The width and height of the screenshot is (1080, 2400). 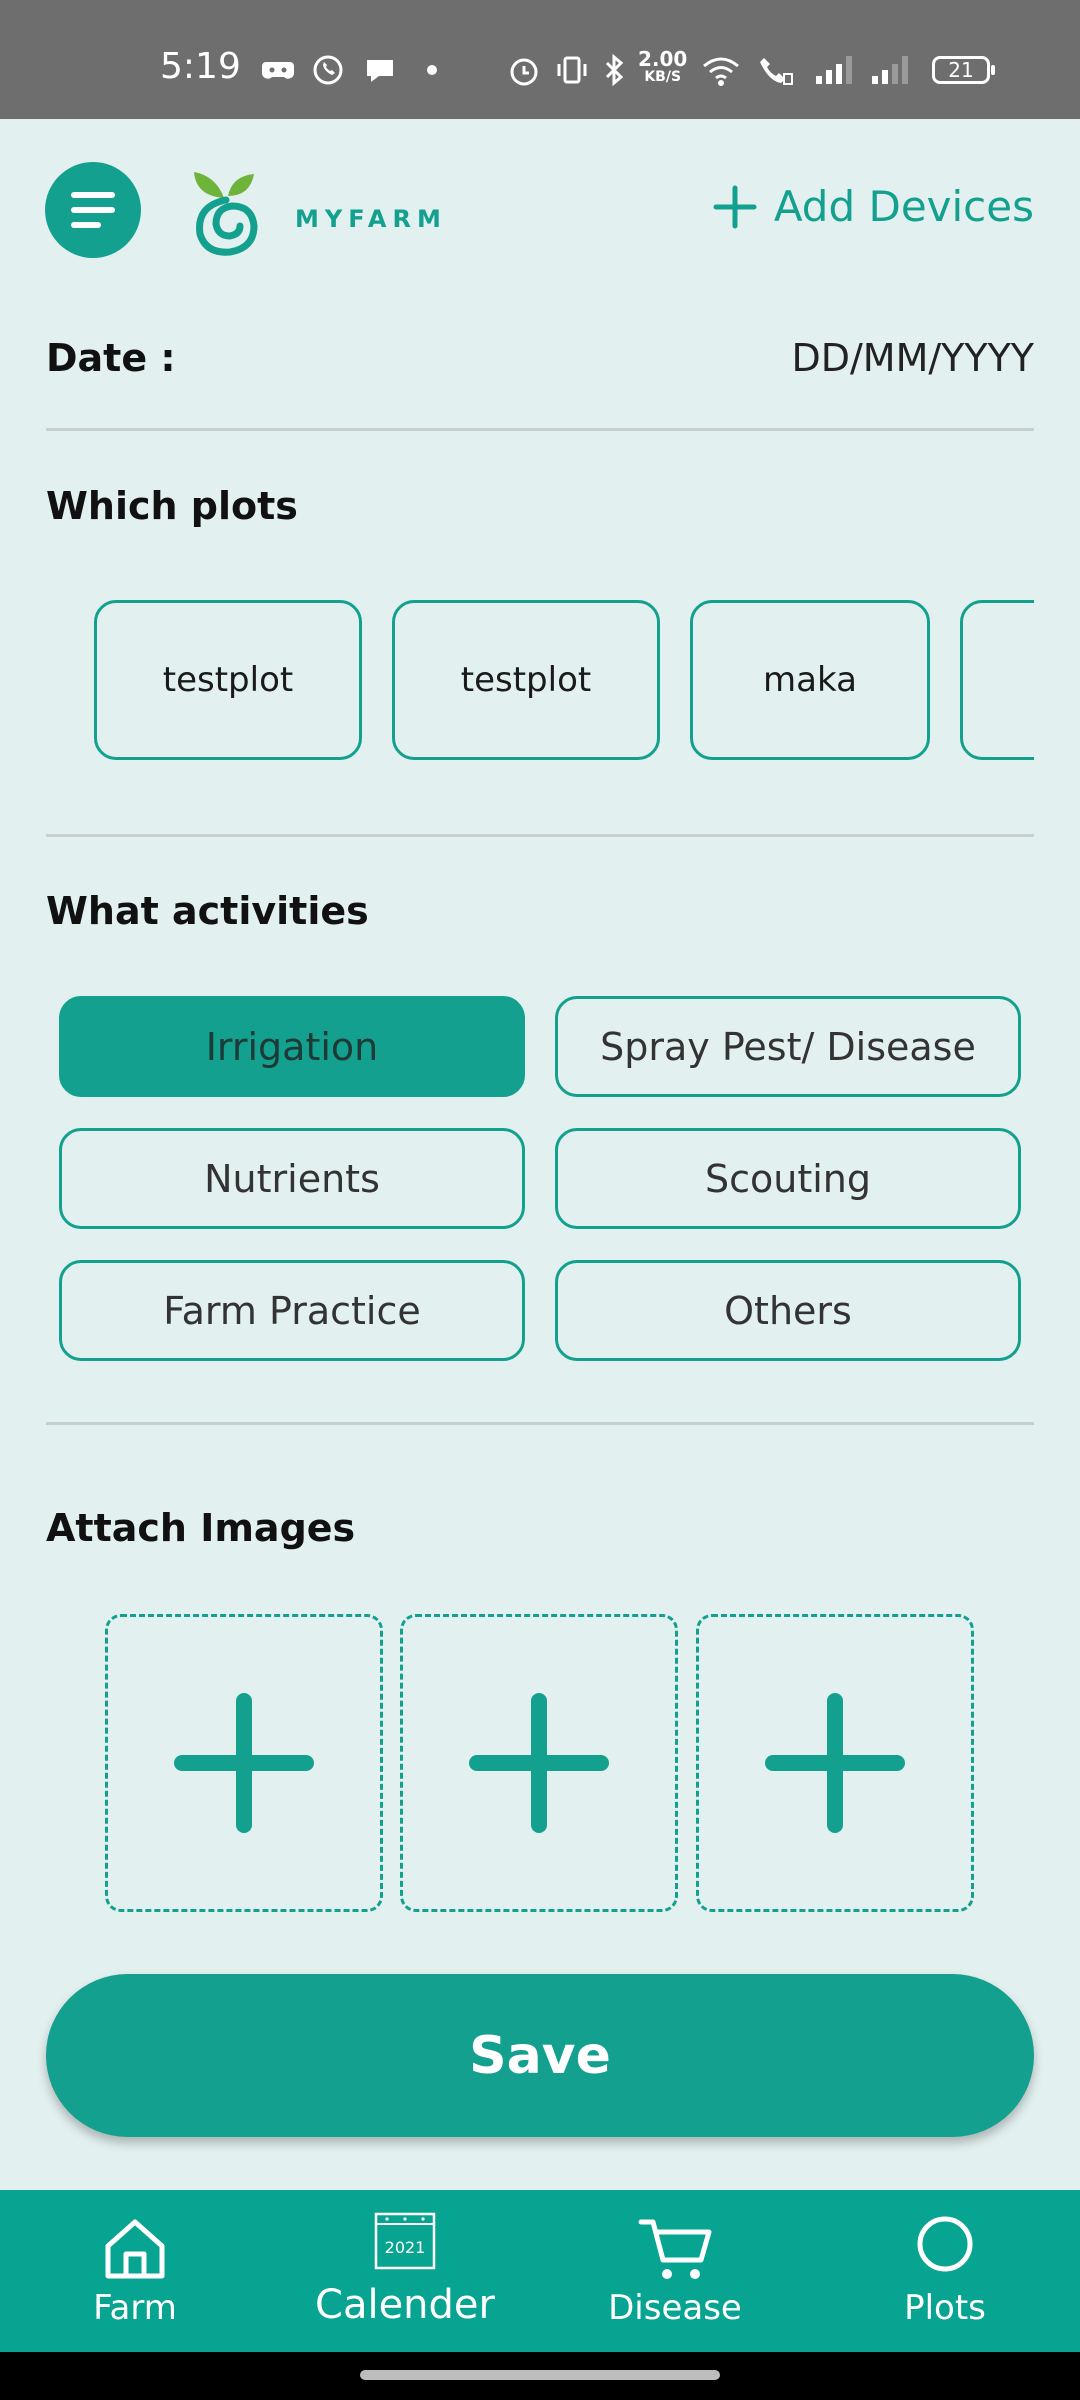 What do you see at coordinates (997, 680) in the screenshot?
I see `plot-chip` at bounding box center [997, 680].